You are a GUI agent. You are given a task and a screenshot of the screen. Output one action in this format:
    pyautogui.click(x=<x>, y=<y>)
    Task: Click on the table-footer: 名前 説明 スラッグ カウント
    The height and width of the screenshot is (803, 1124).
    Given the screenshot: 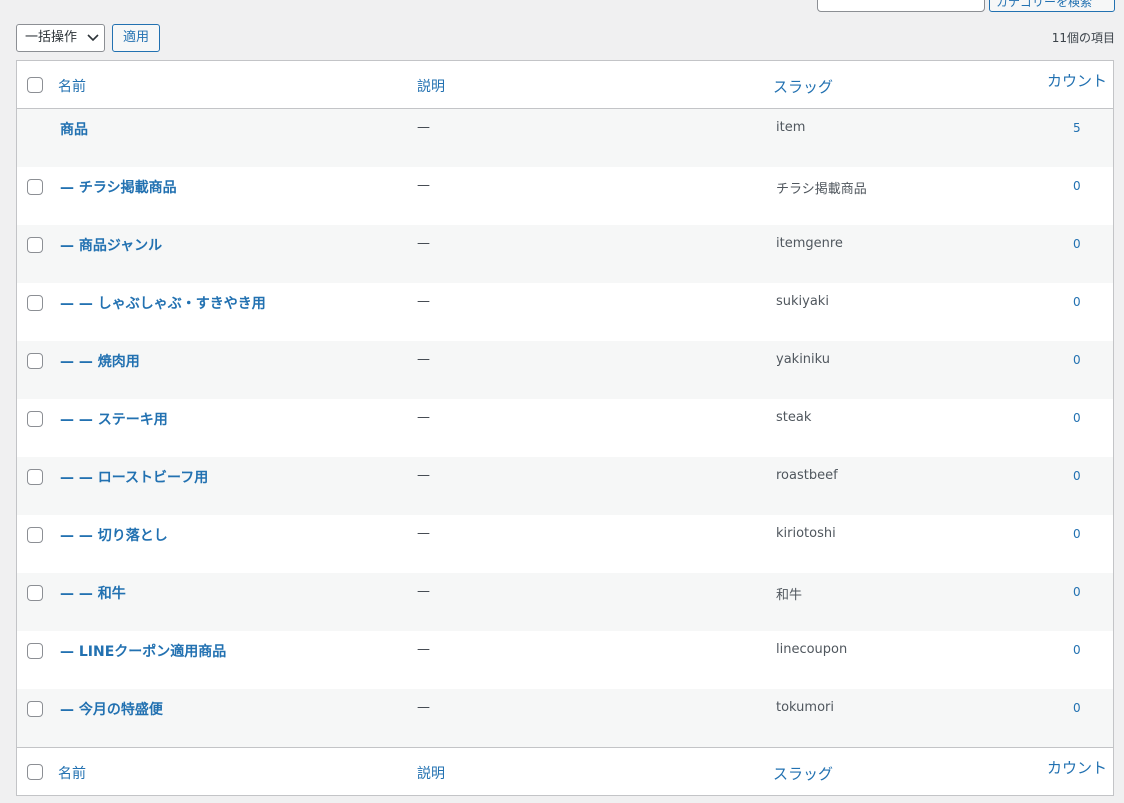 What is the action you would take?
    pyautogui.click(x=565, y=771)
    